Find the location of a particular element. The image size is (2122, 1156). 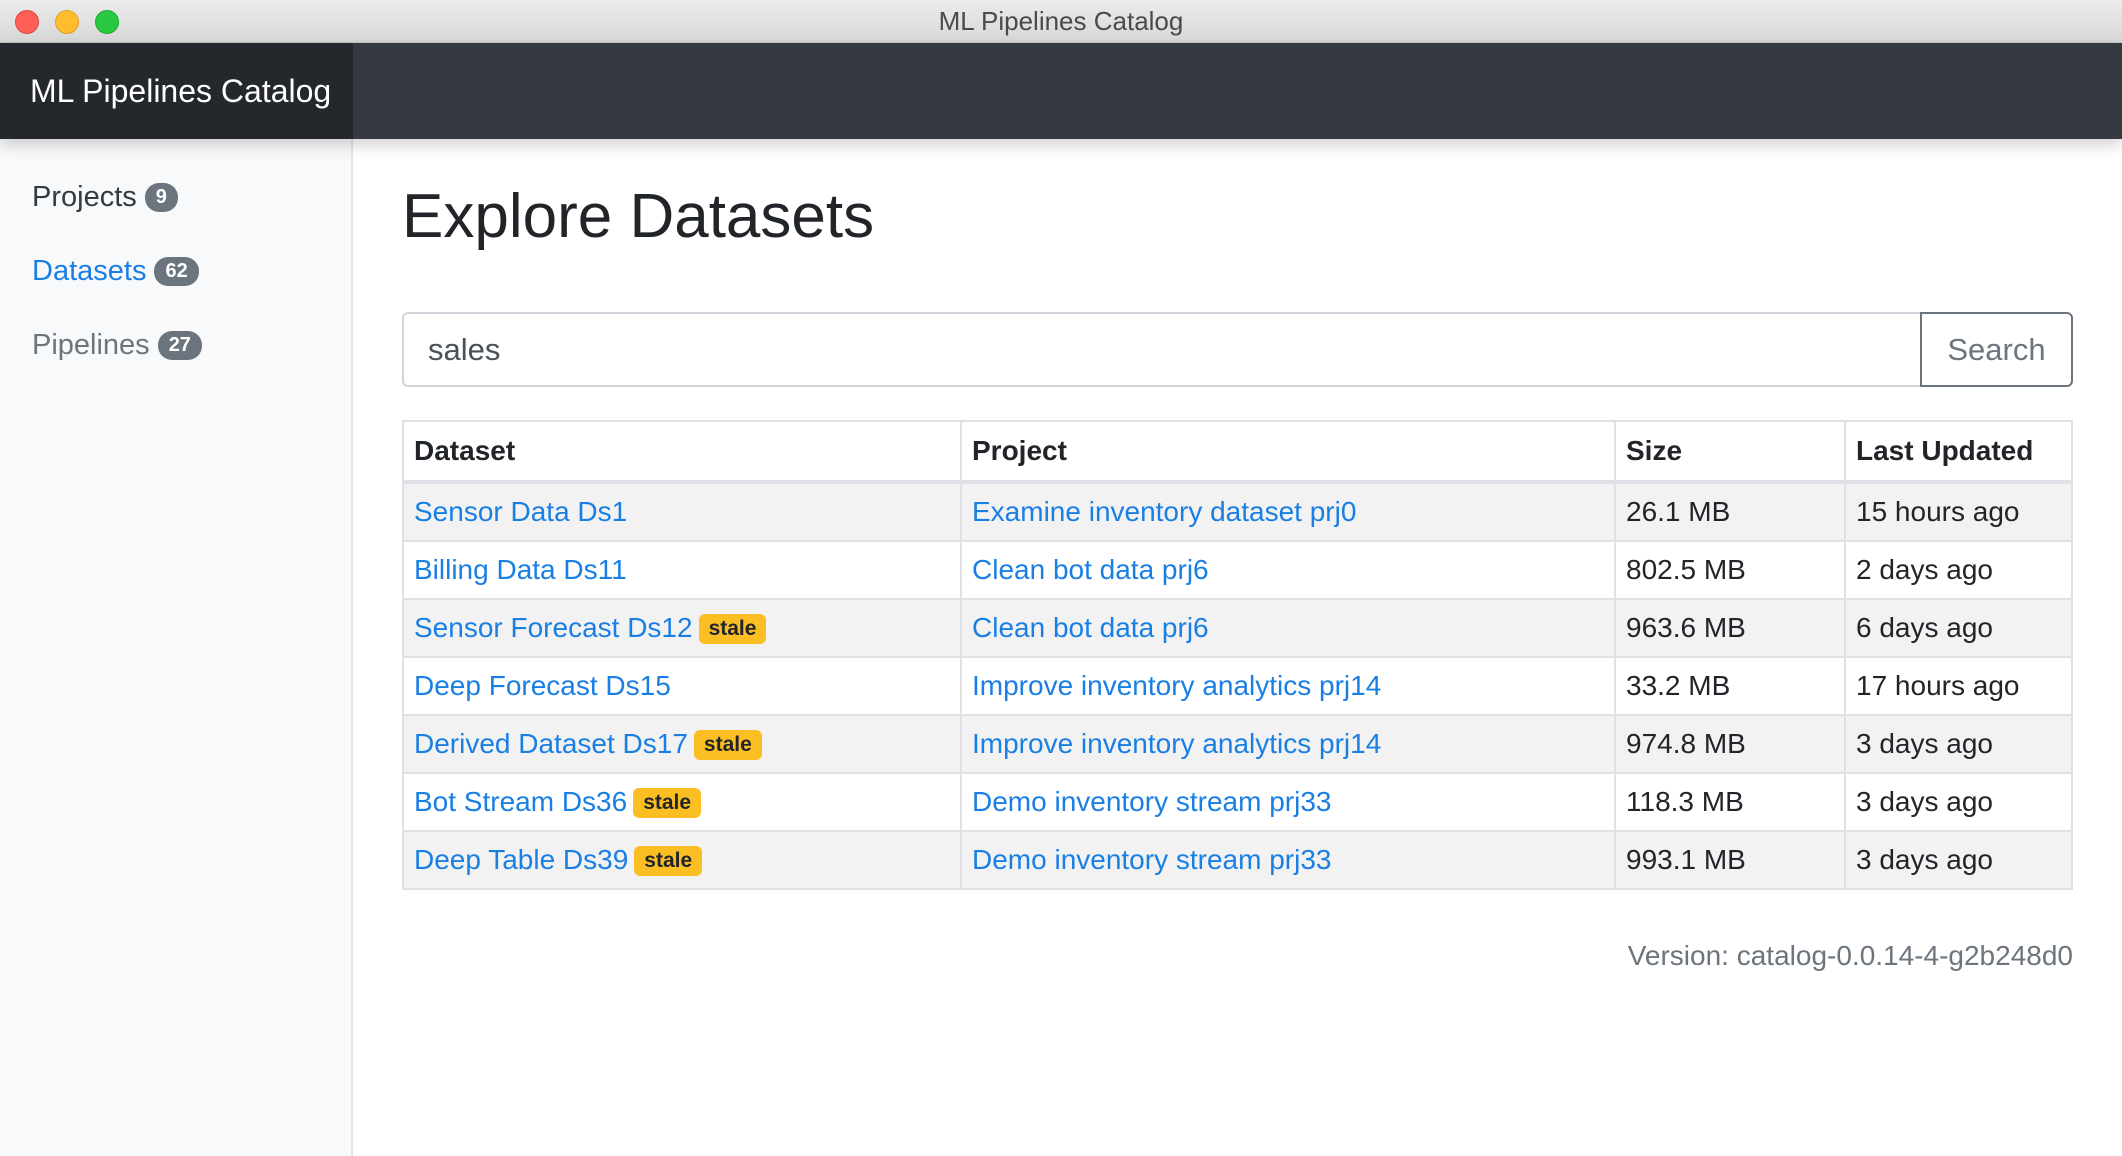

sidebar-item-label: Projects is located at coordinates (84, 196).